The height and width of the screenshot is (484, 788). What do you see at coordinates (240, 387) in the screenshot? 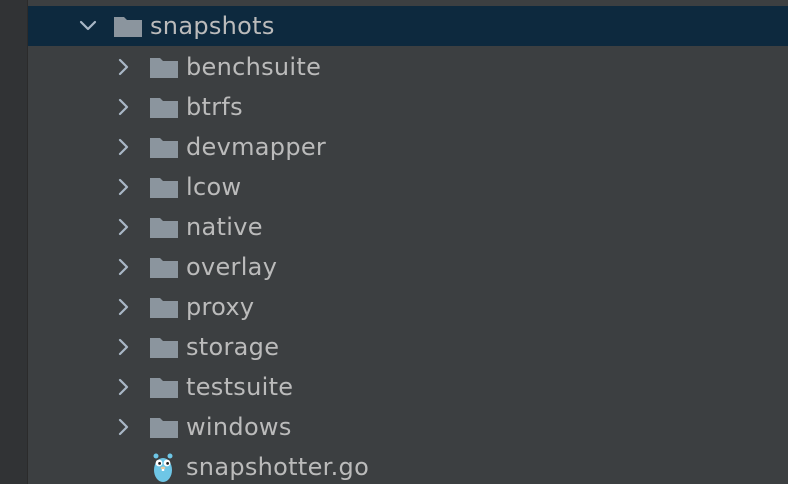
I see `tree-item-label: testsuite` at bounding box center [240, 387].